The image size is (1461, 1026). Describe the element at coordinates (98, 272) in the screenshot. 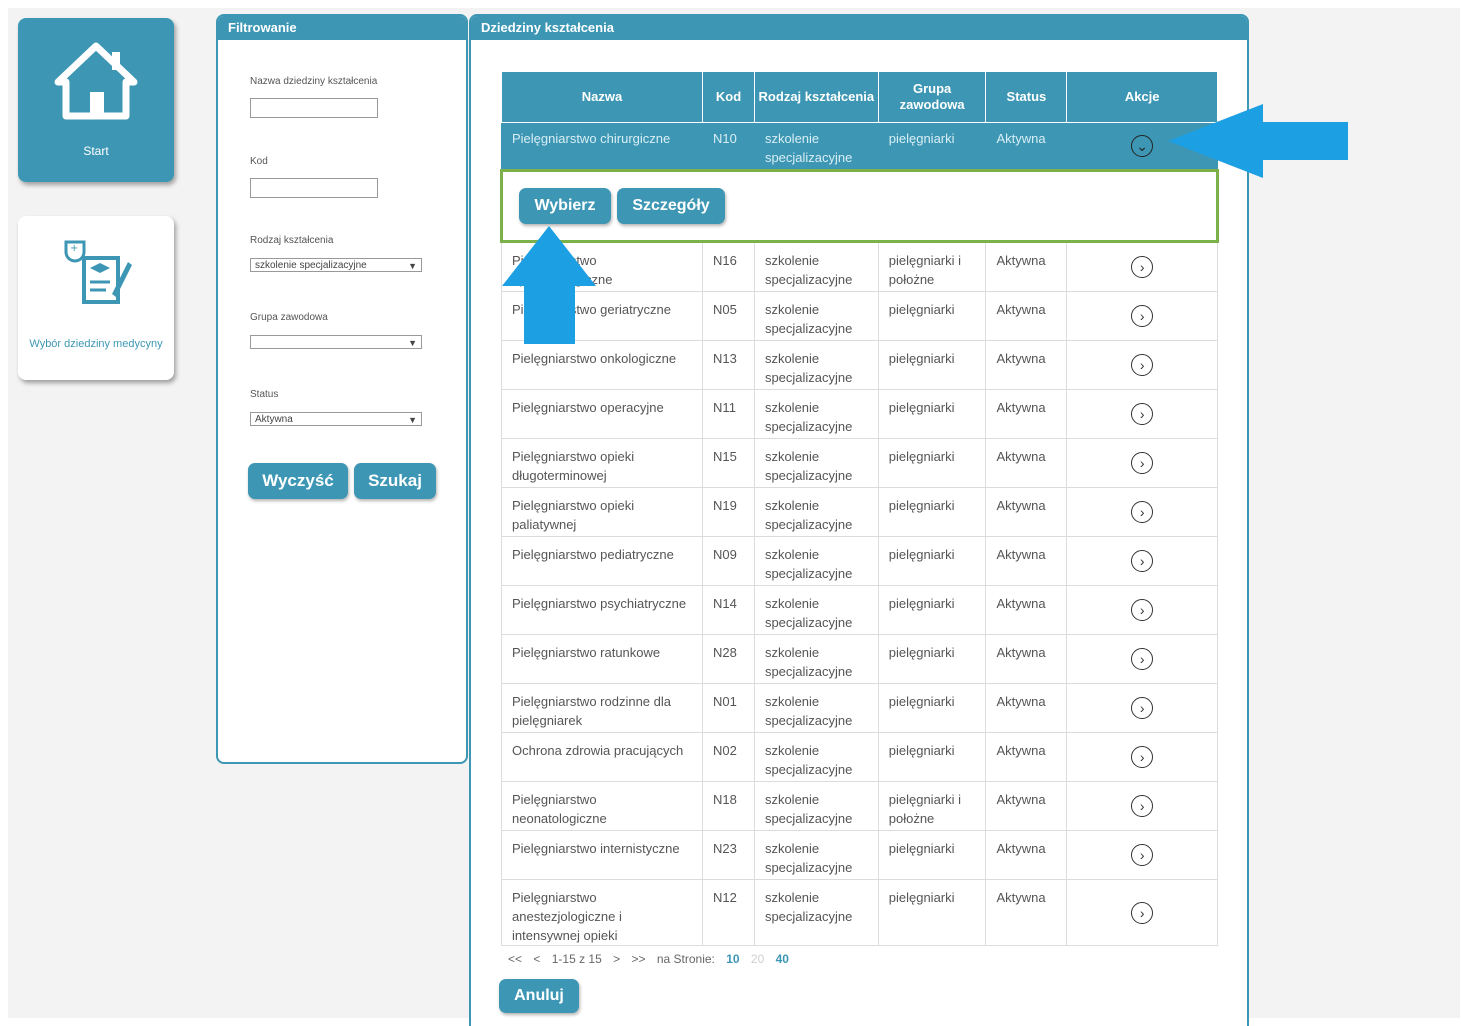

I see `medical-education-icon: +` at that location.